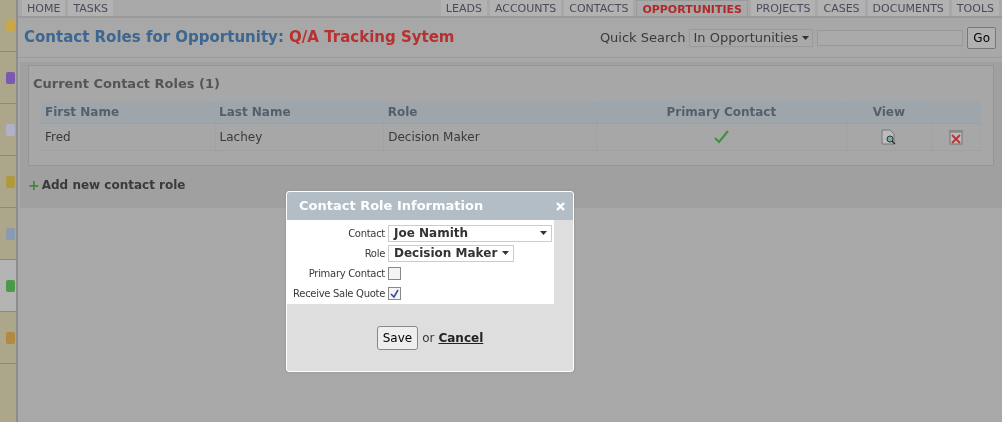 The height and width of the screenshot is (422, 1002). Describe the element at coordinates (490, 136) in the screenshot. I see `table-cell: Decision Maker` at that location.